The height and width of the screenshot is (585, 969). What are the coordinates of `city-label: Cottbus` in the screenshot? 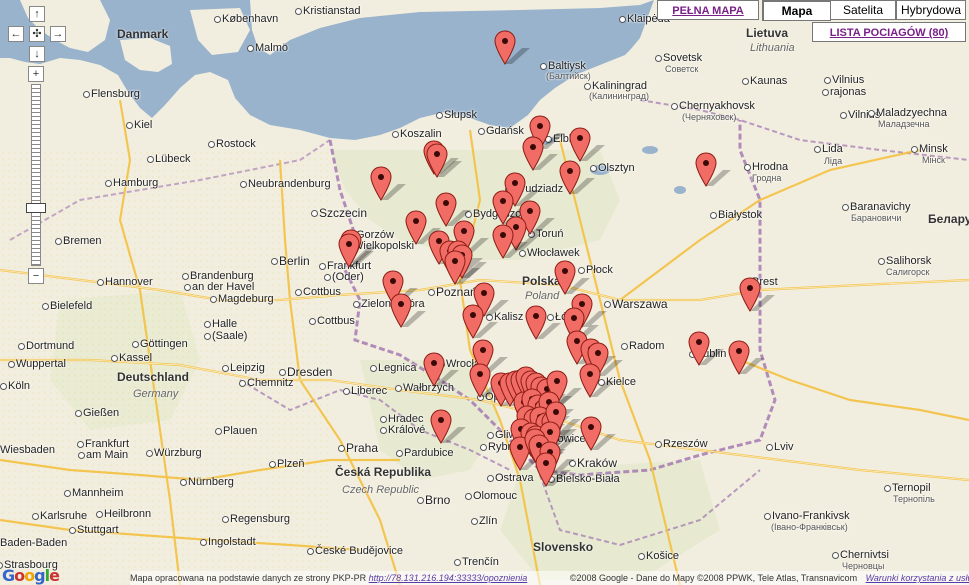 It's located at (336, 321).